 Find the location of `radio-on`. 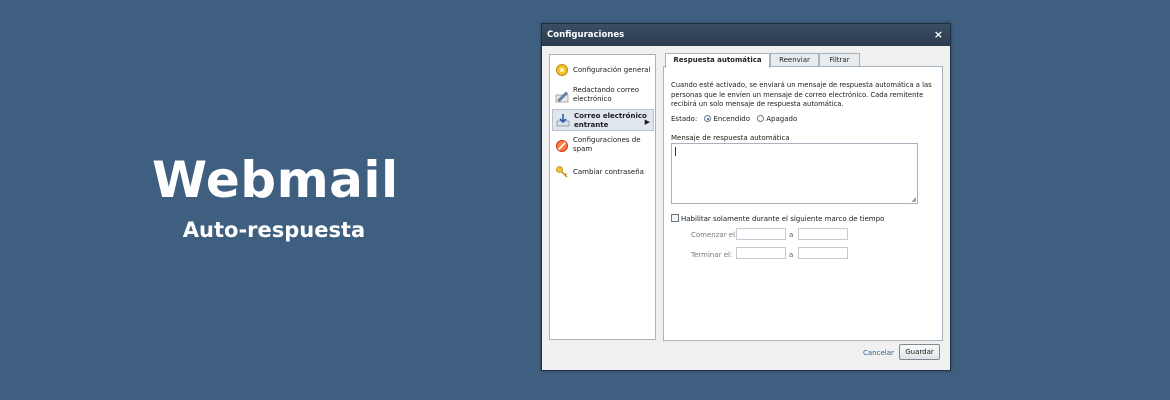

radio-on is located at coordinates (708, 118).